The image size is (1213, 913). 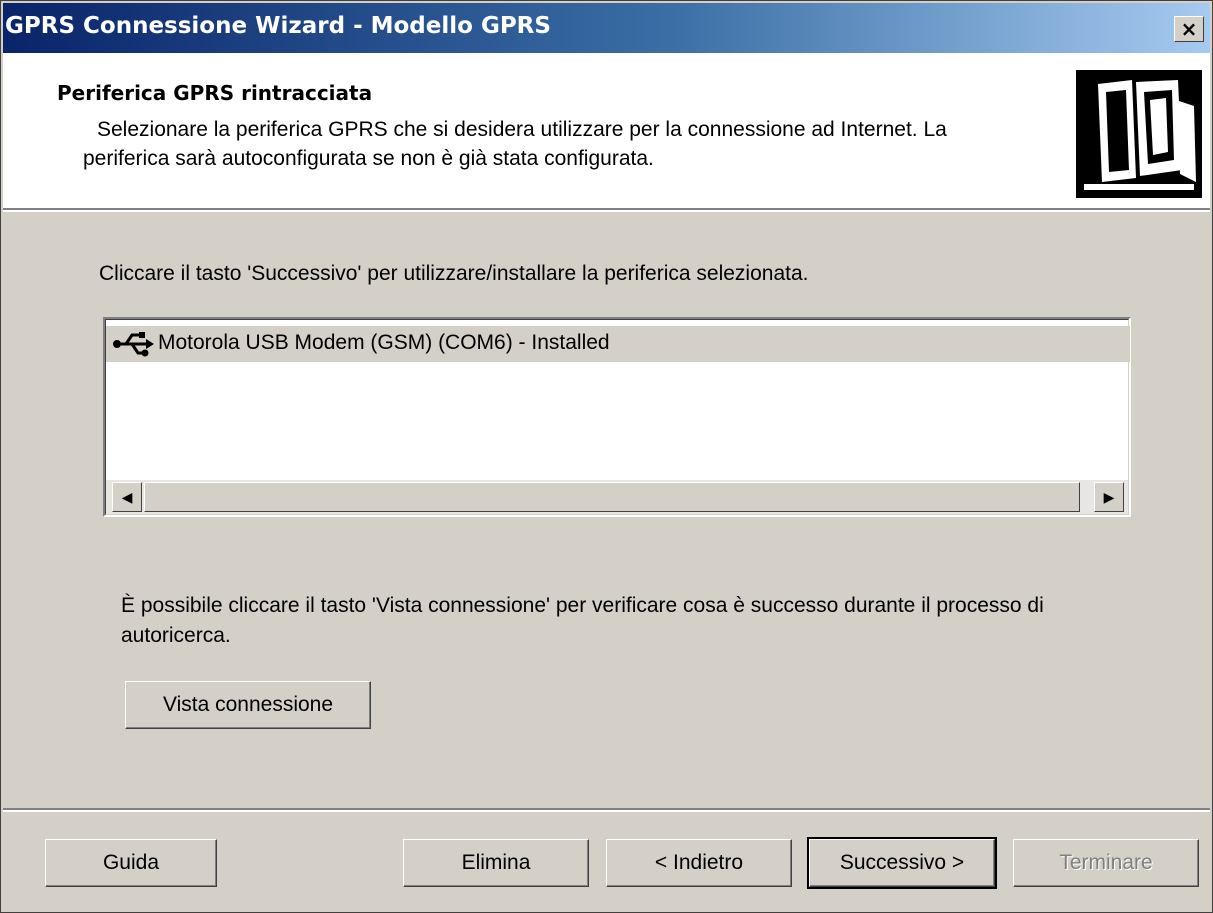 What do you see at coordinates (131, 863) in the screenshot?
I see `help-button: Guida` at bounding box center [131, 863].